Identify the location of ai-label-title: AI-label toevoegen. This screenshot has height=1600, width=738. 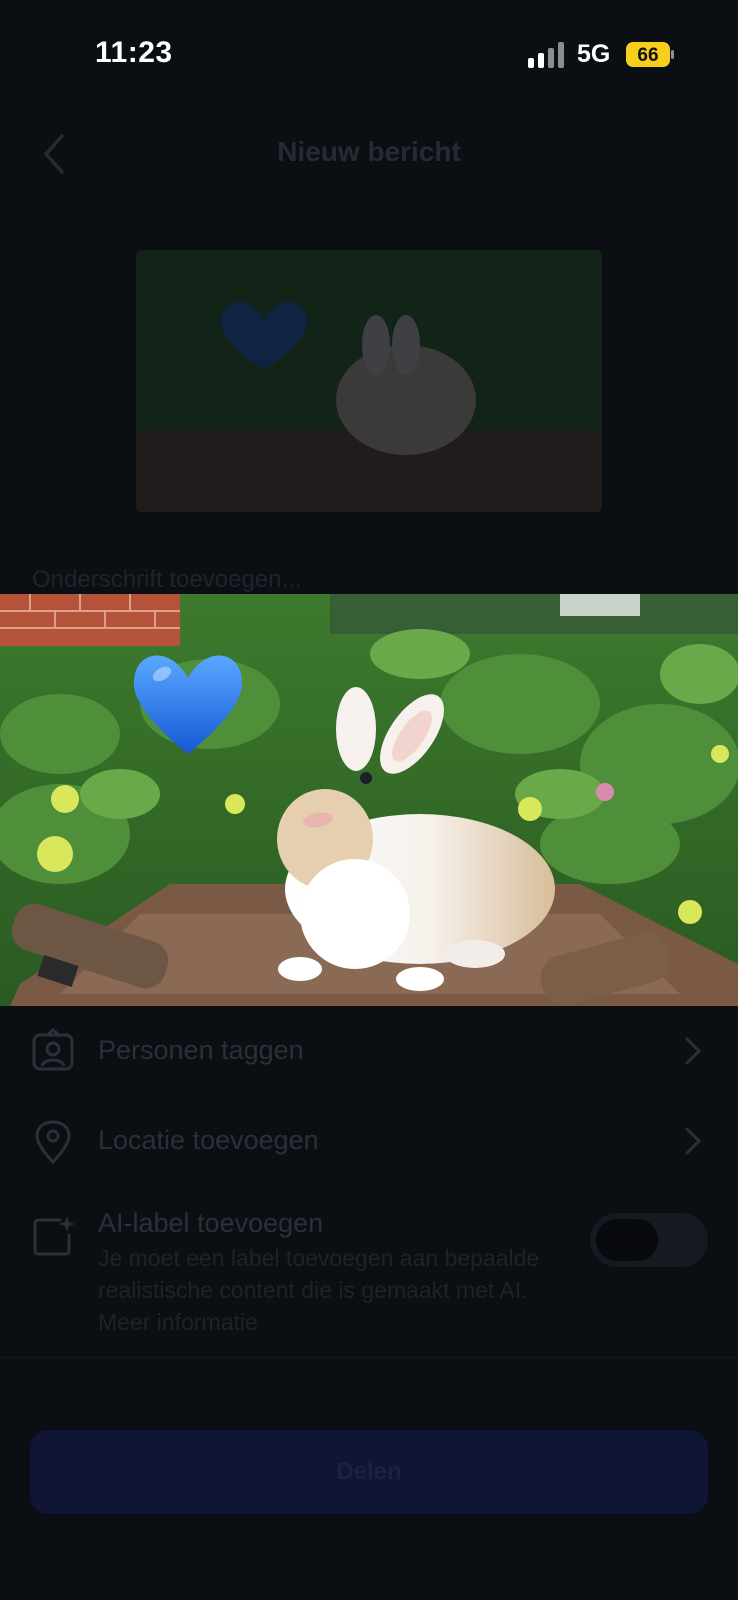
(211, 1223).